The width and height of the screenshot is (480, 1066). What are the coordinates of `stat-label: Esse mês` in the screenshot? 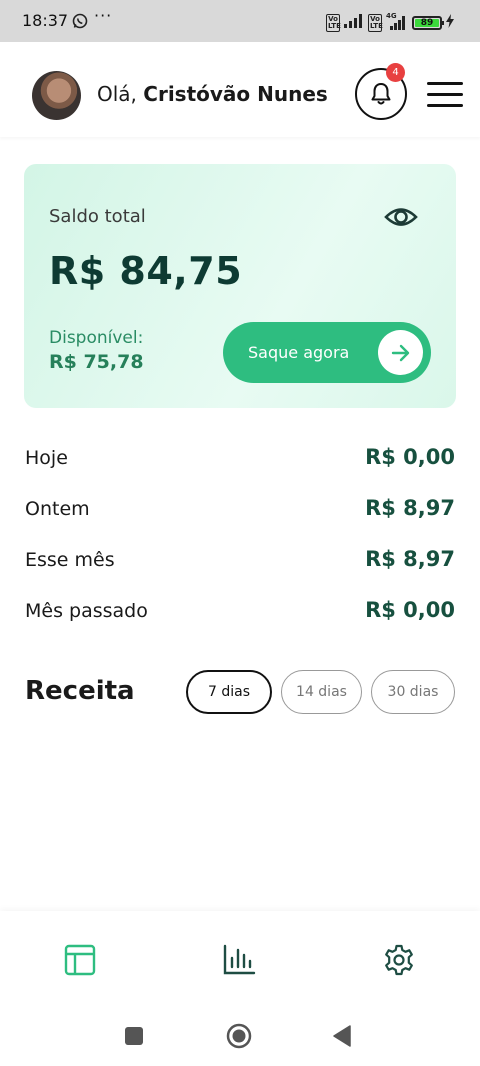 It's located at (70, 560).